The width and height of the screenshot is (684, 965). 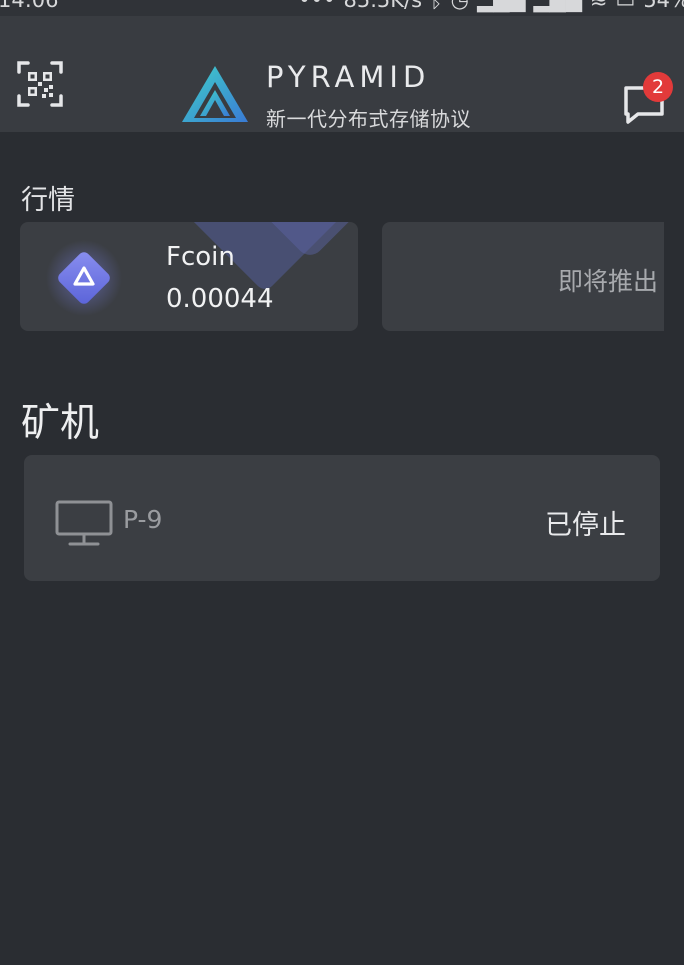 What do you see at coordinates (342, 518) in the screenshot?
I see `miner-item: P-9 已停止` at bounding box center [342, 518].